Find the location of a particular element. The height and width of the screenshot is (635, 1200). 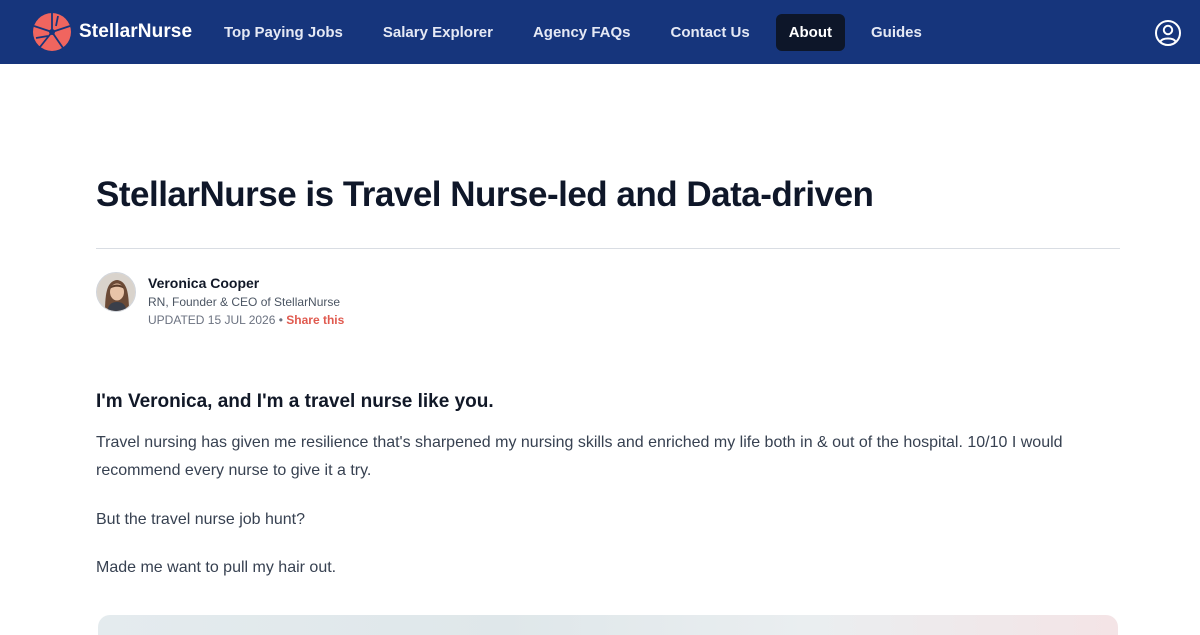

share-link: Share this is located at coordinates (315, 320).